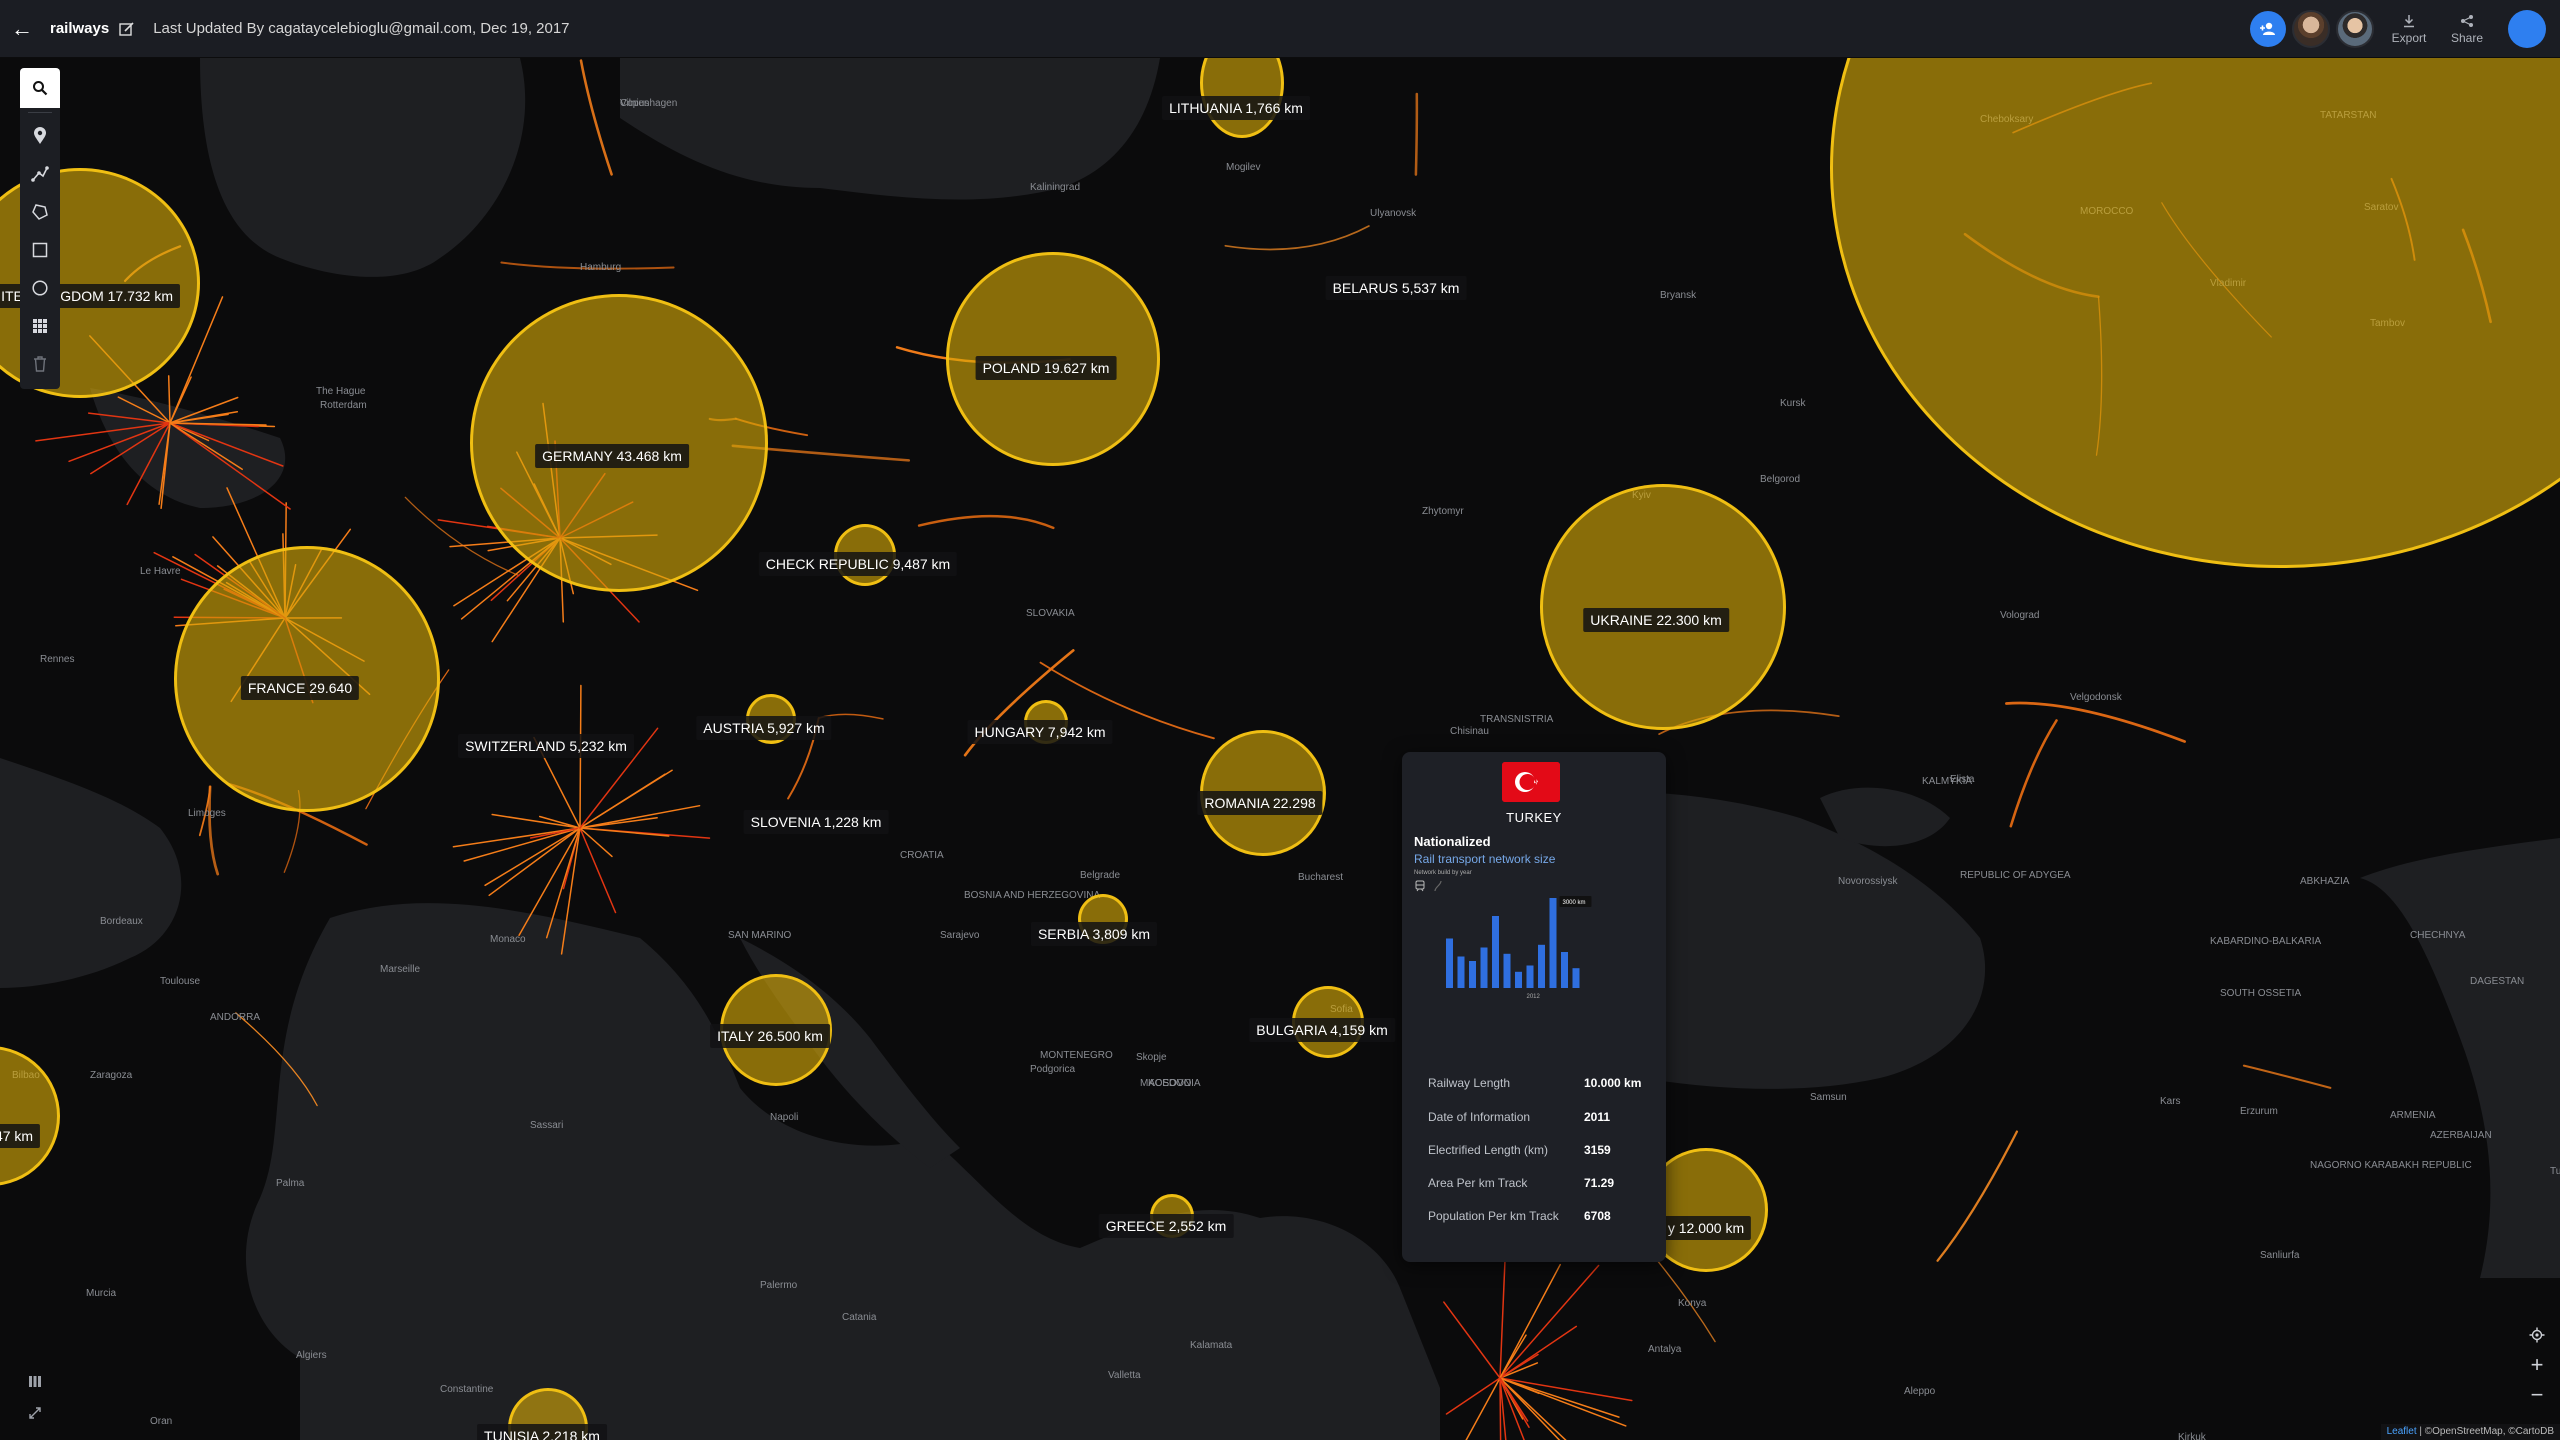 This screenshot has height=1440, width=2560. Describe the element at coordinates (2409, 29) in the screenshot. I see `export-button: Export` at that location.